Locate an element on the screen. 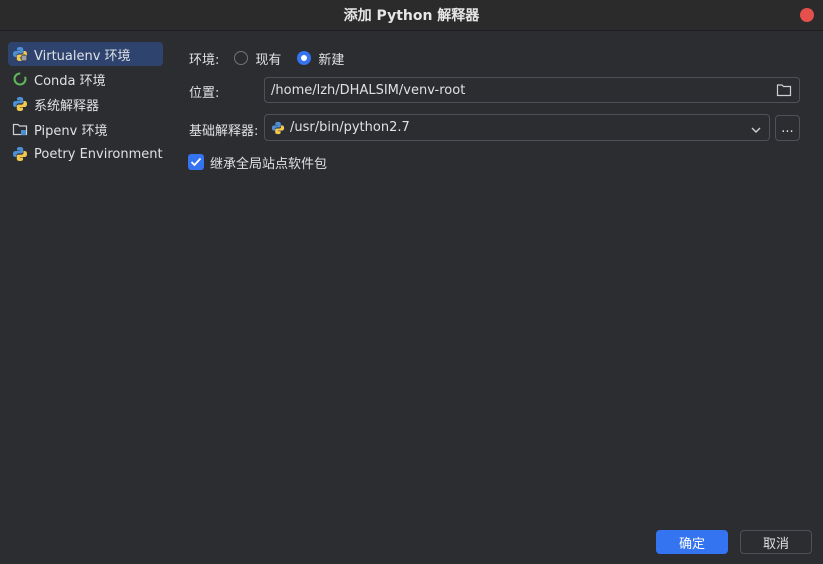  inherit-packages-row: 继承全局站点软件包 is located at coordinates (258, 162).